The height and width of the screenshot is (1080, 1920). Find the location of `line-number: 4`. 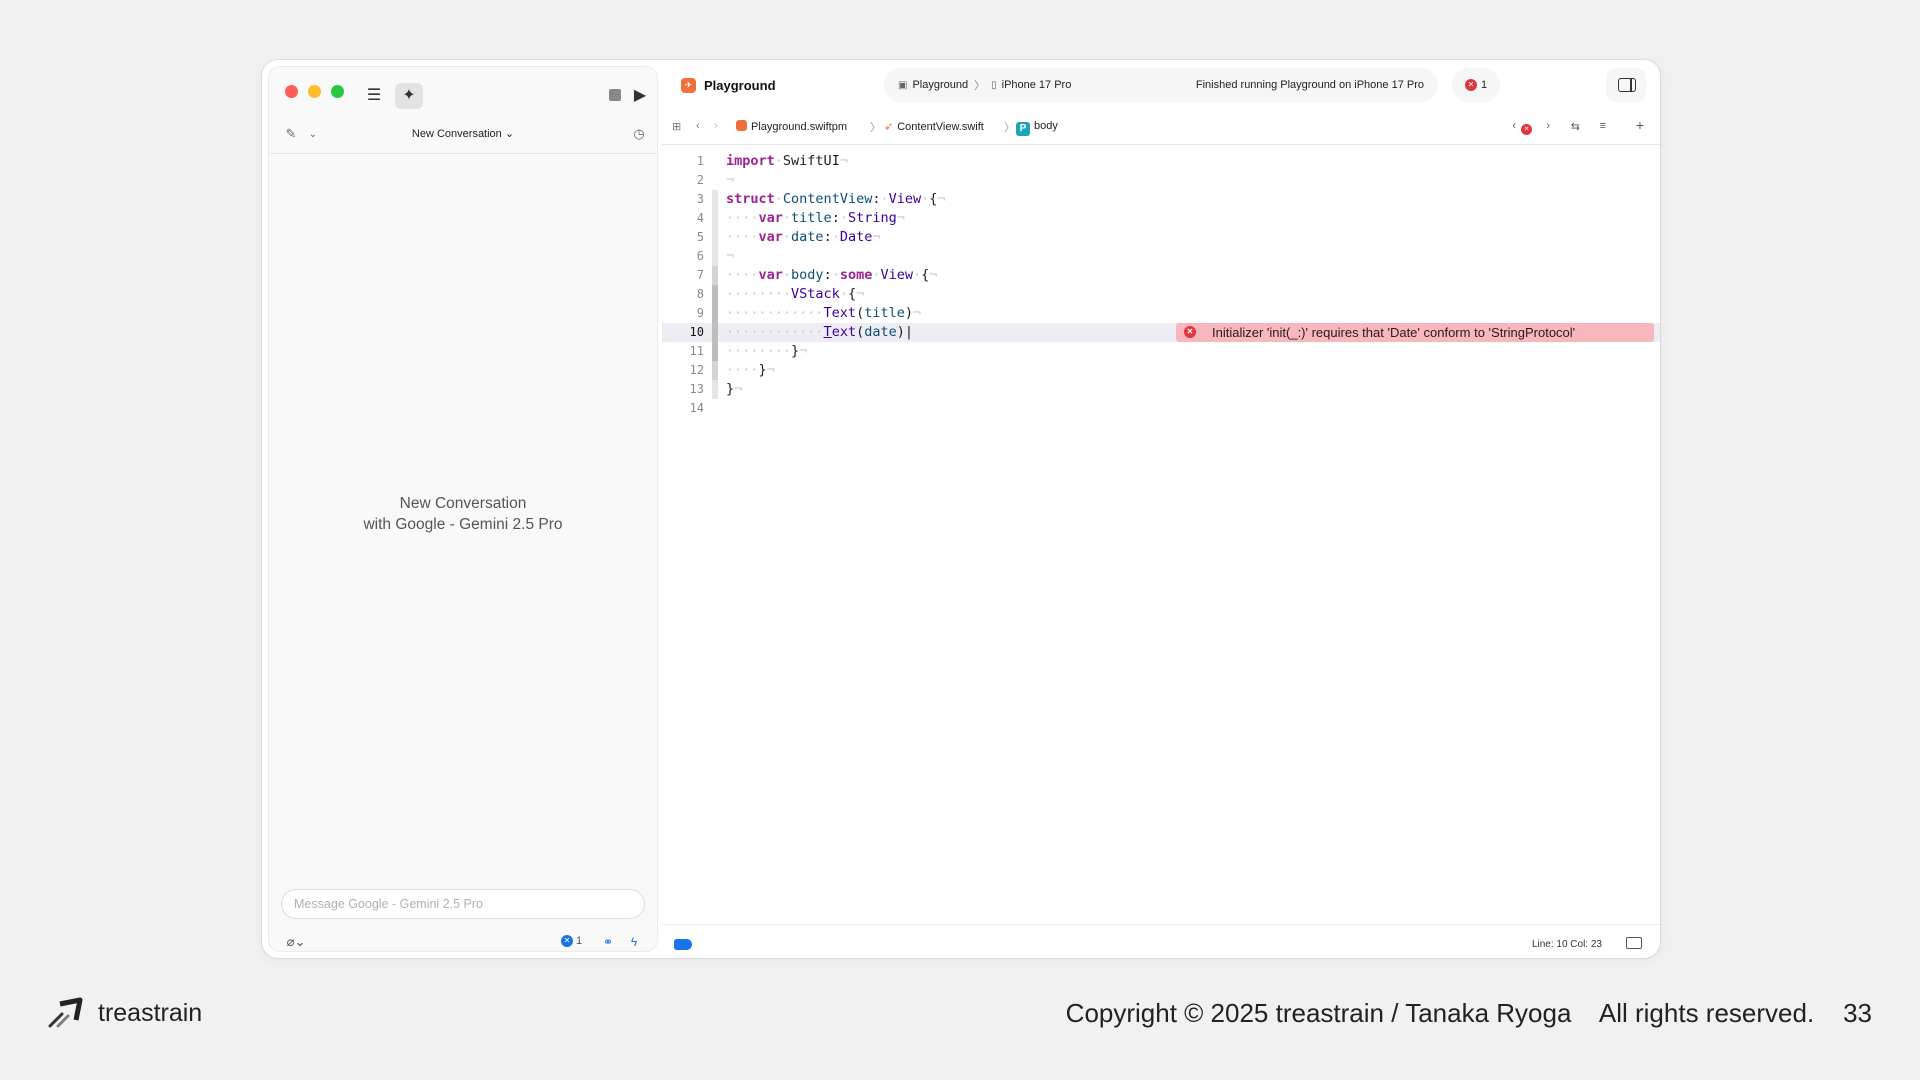

line-number: 4 is located at coordinates (700, 218).